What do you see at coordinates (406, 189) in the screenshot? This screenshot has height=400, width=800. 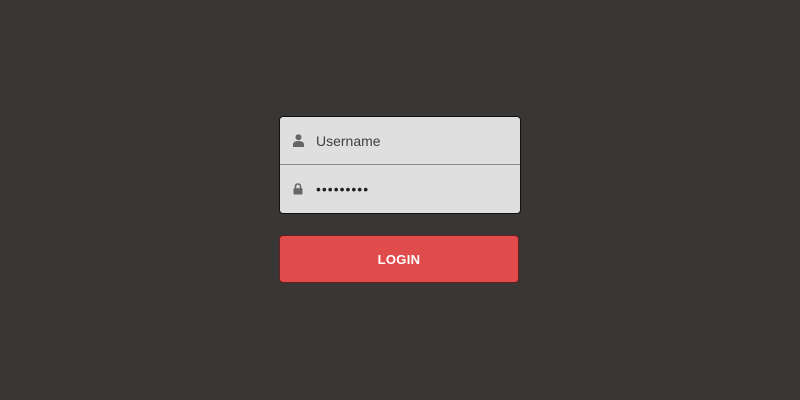 I see `password-input` at bounding box center [406, 189].